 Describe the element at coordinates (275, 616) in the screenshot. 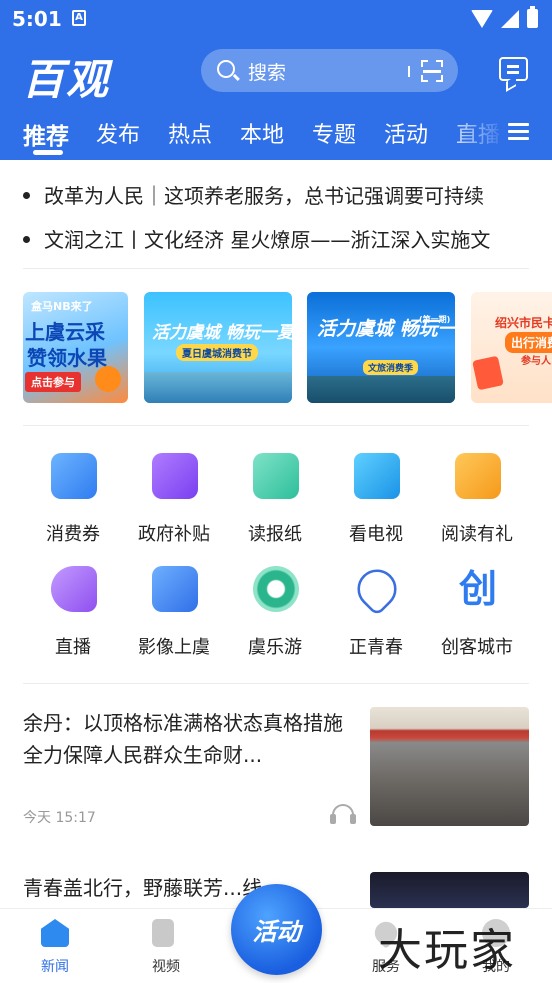

I see `service-travel: 虞乐游` at that location.